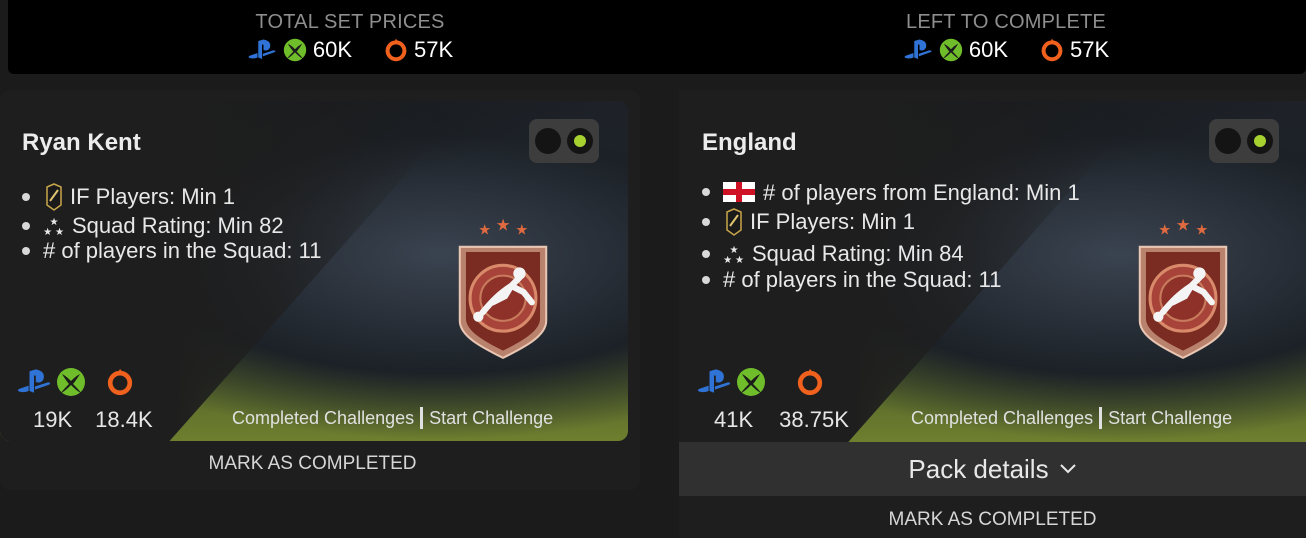  What do you see at coordinates (53, 419) in the screenshot?
I see `console-price: 19K` at bounding box center [53, 419].